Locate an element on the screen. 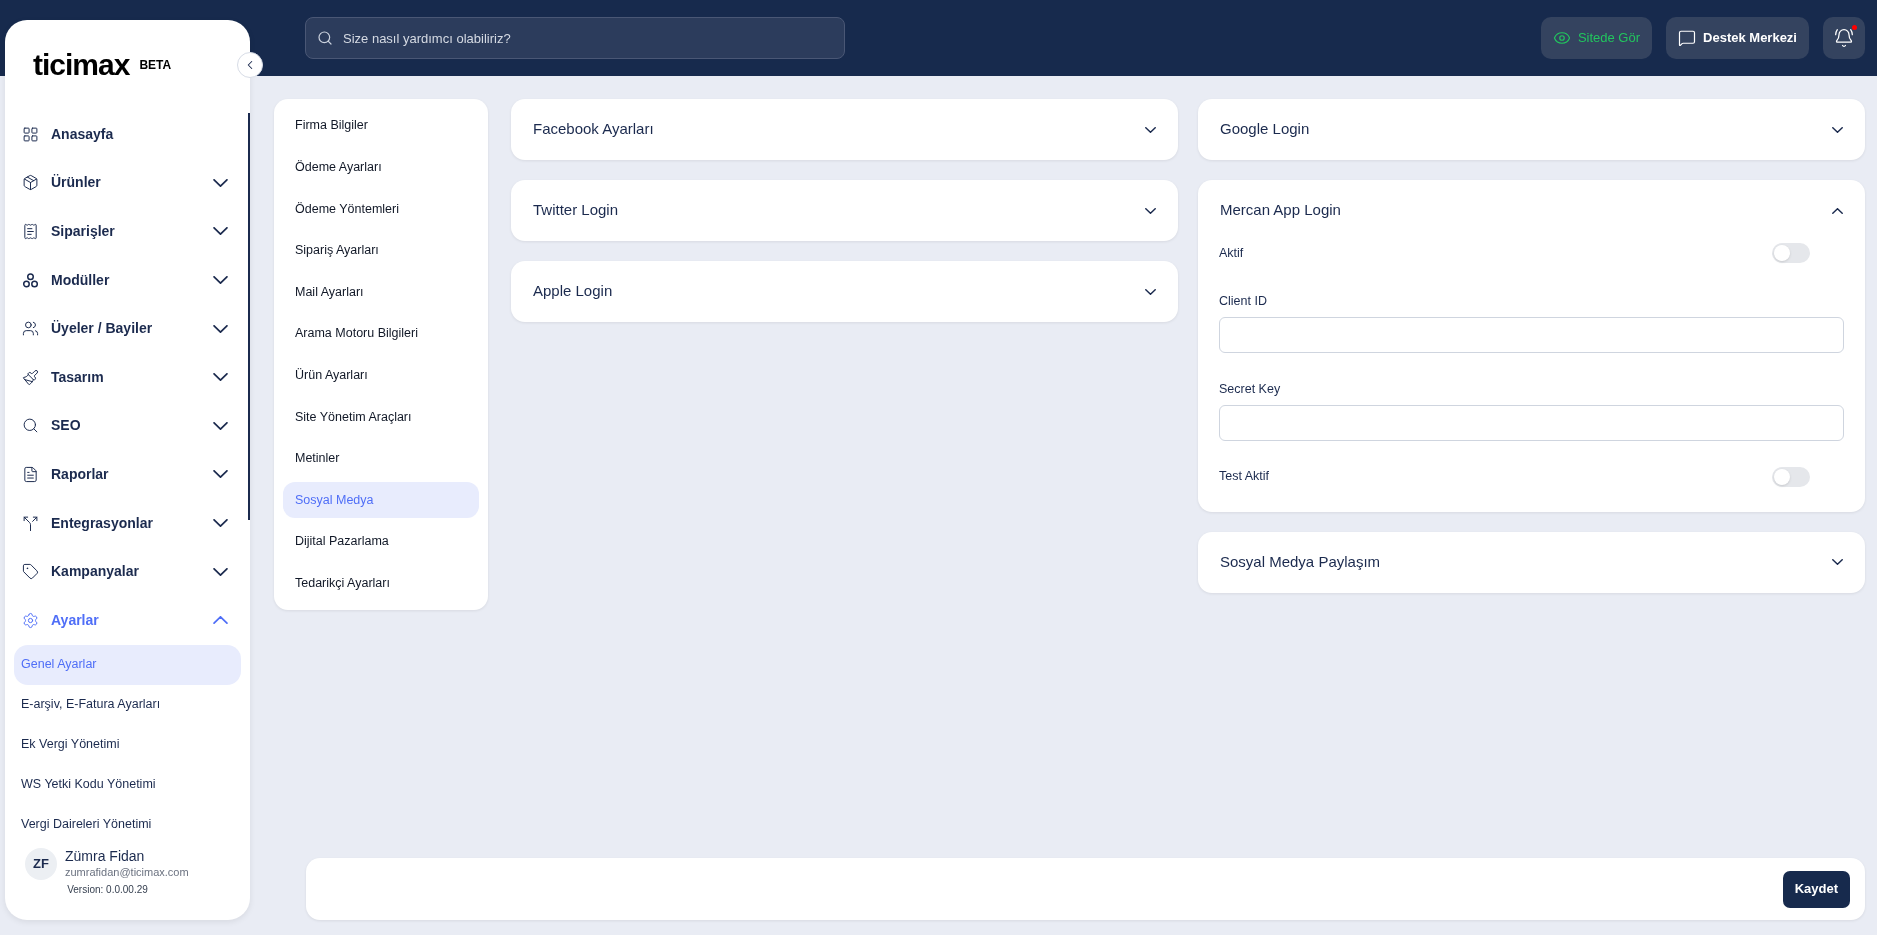 The height and width of the screenshot is (935, 1877). brush-icon is located at coordinates (30, 377).